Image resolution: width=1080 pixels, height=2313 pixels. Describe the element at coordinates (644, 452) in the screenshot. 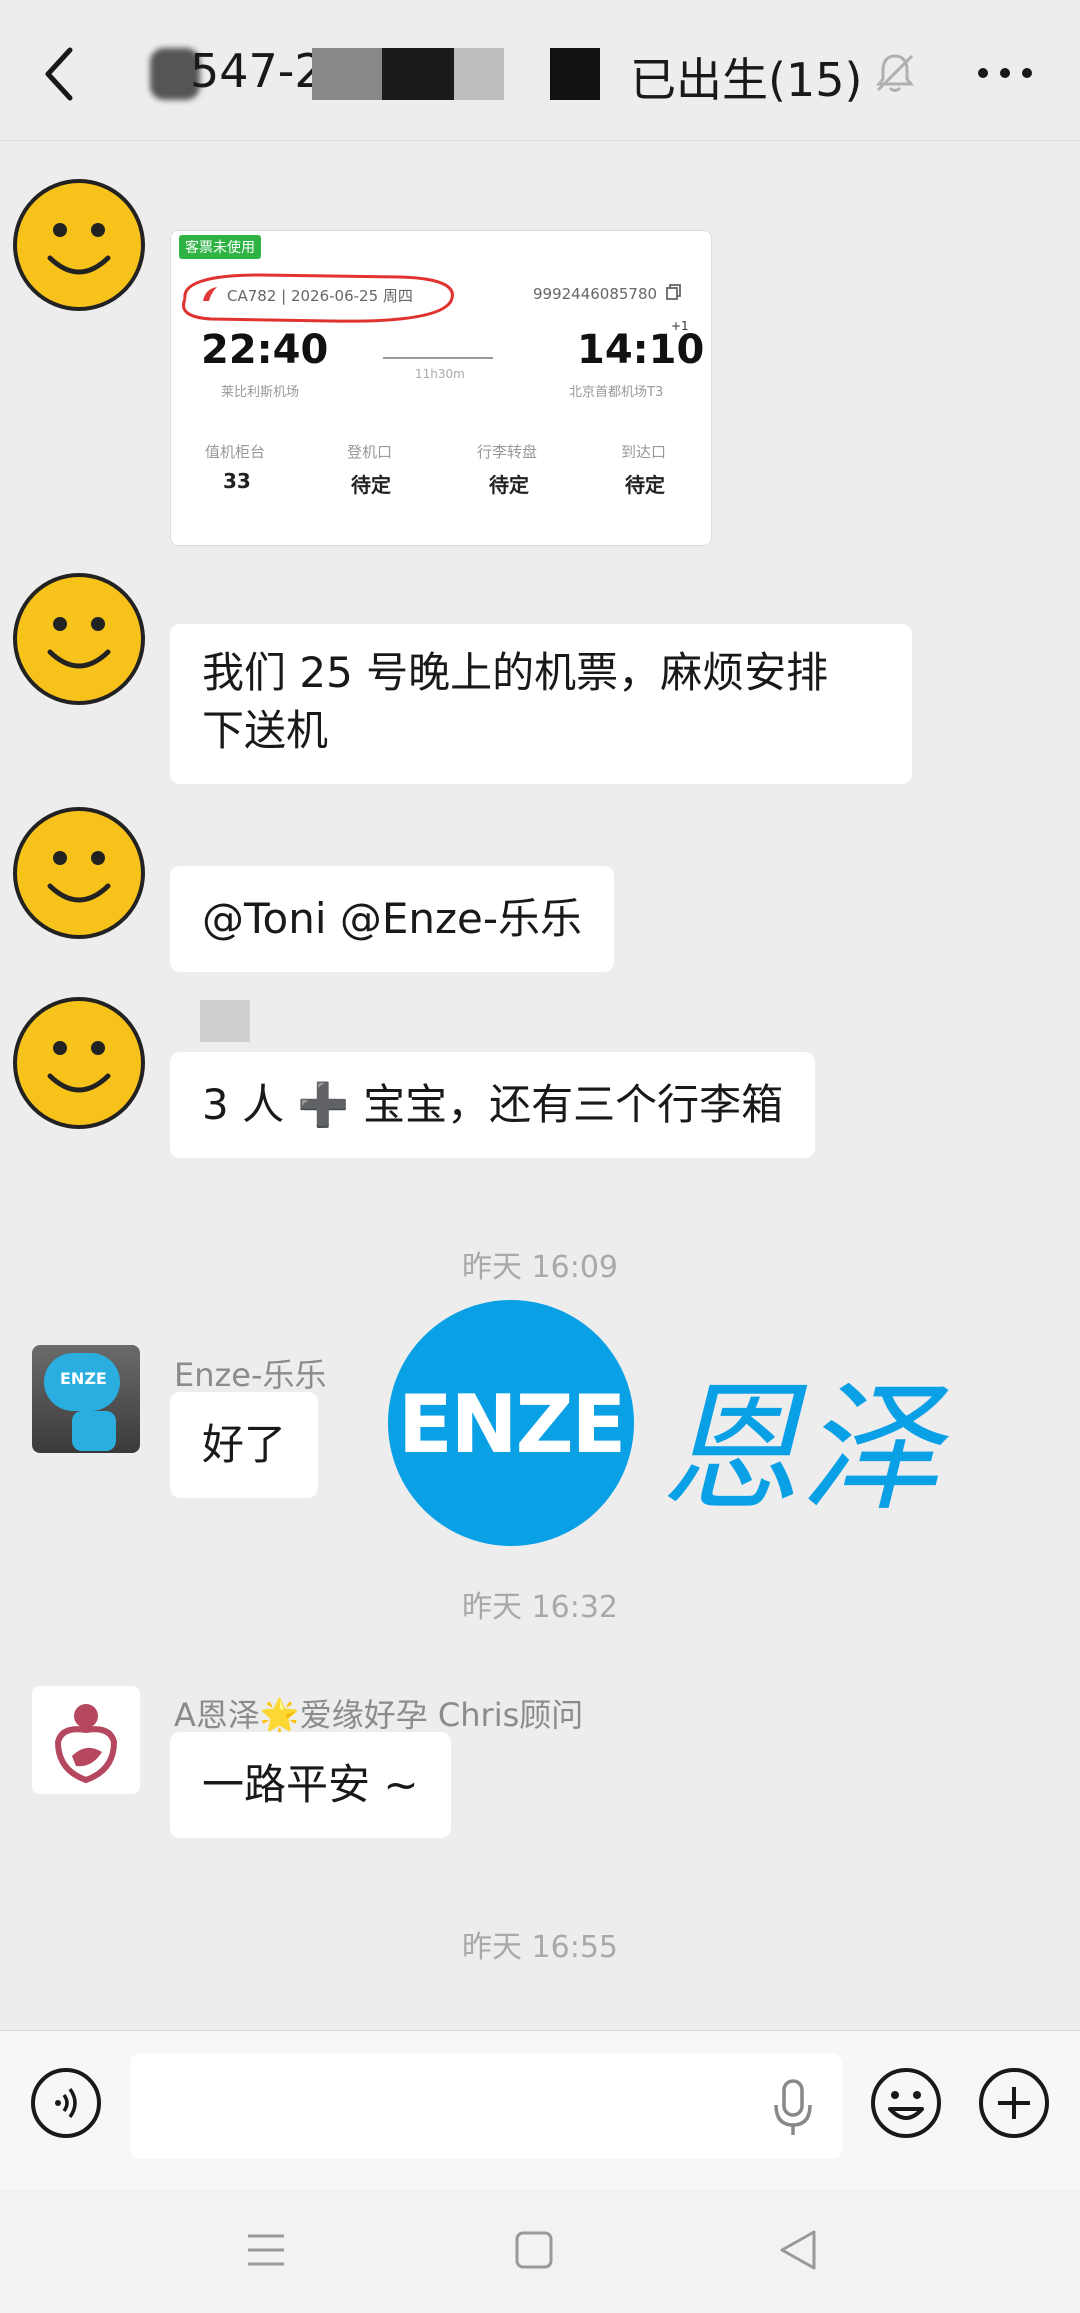

I see `field-label: 到达口` at that location.